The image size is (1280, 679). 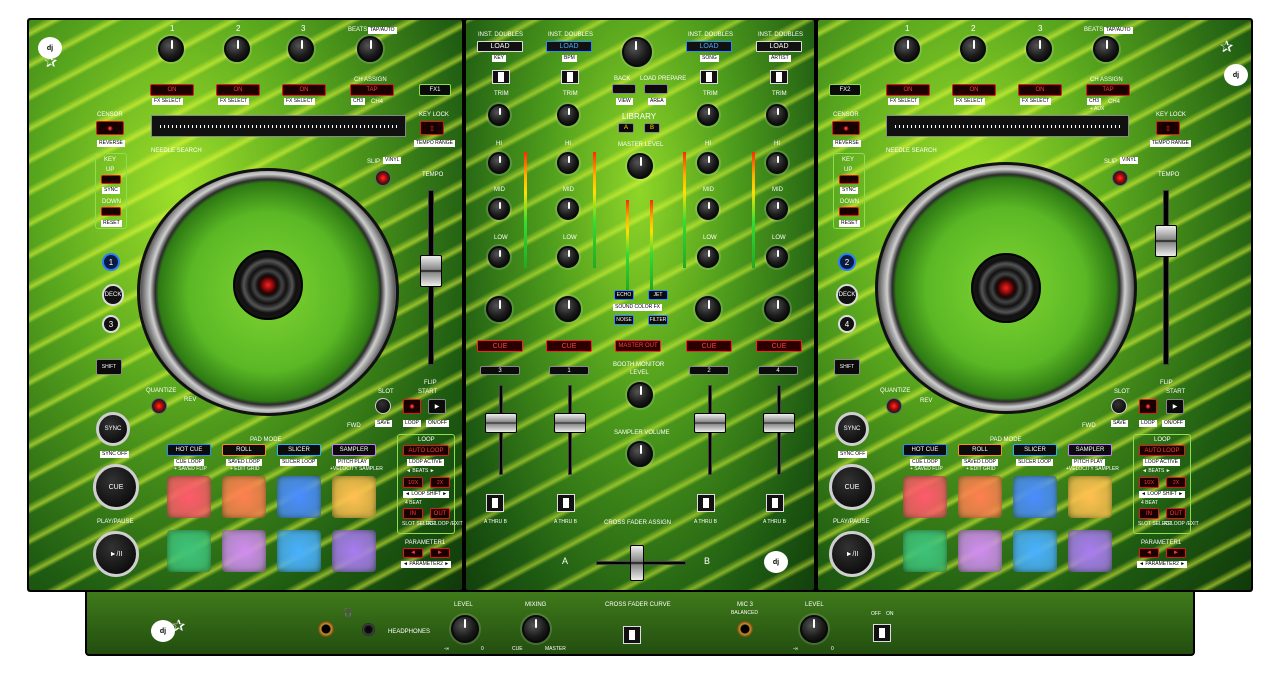 I want to click on right-sampler-button: SAMPLER, so click(x=1090, y=450).